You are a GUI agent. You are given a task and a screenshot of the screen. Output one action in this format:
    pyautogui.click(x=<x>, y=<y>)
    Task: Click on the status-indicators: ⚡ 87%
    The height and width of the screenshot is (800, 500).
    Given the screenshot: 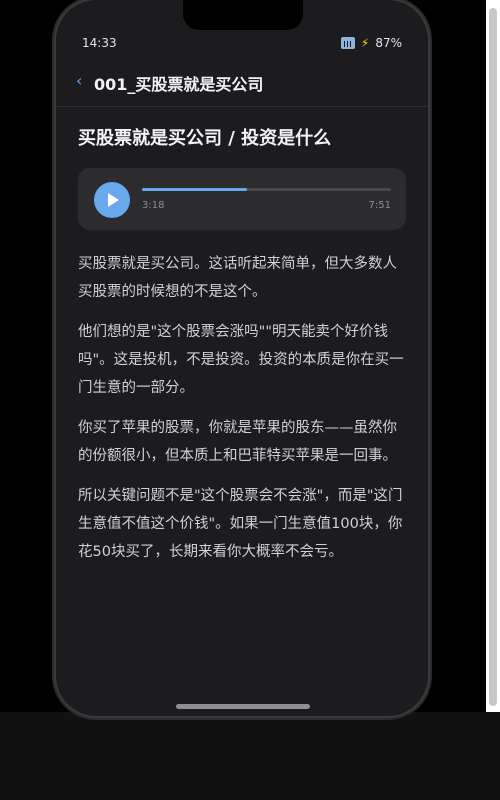 What is the action you would take?
    pyautogui.click(x=371, y=43)
    